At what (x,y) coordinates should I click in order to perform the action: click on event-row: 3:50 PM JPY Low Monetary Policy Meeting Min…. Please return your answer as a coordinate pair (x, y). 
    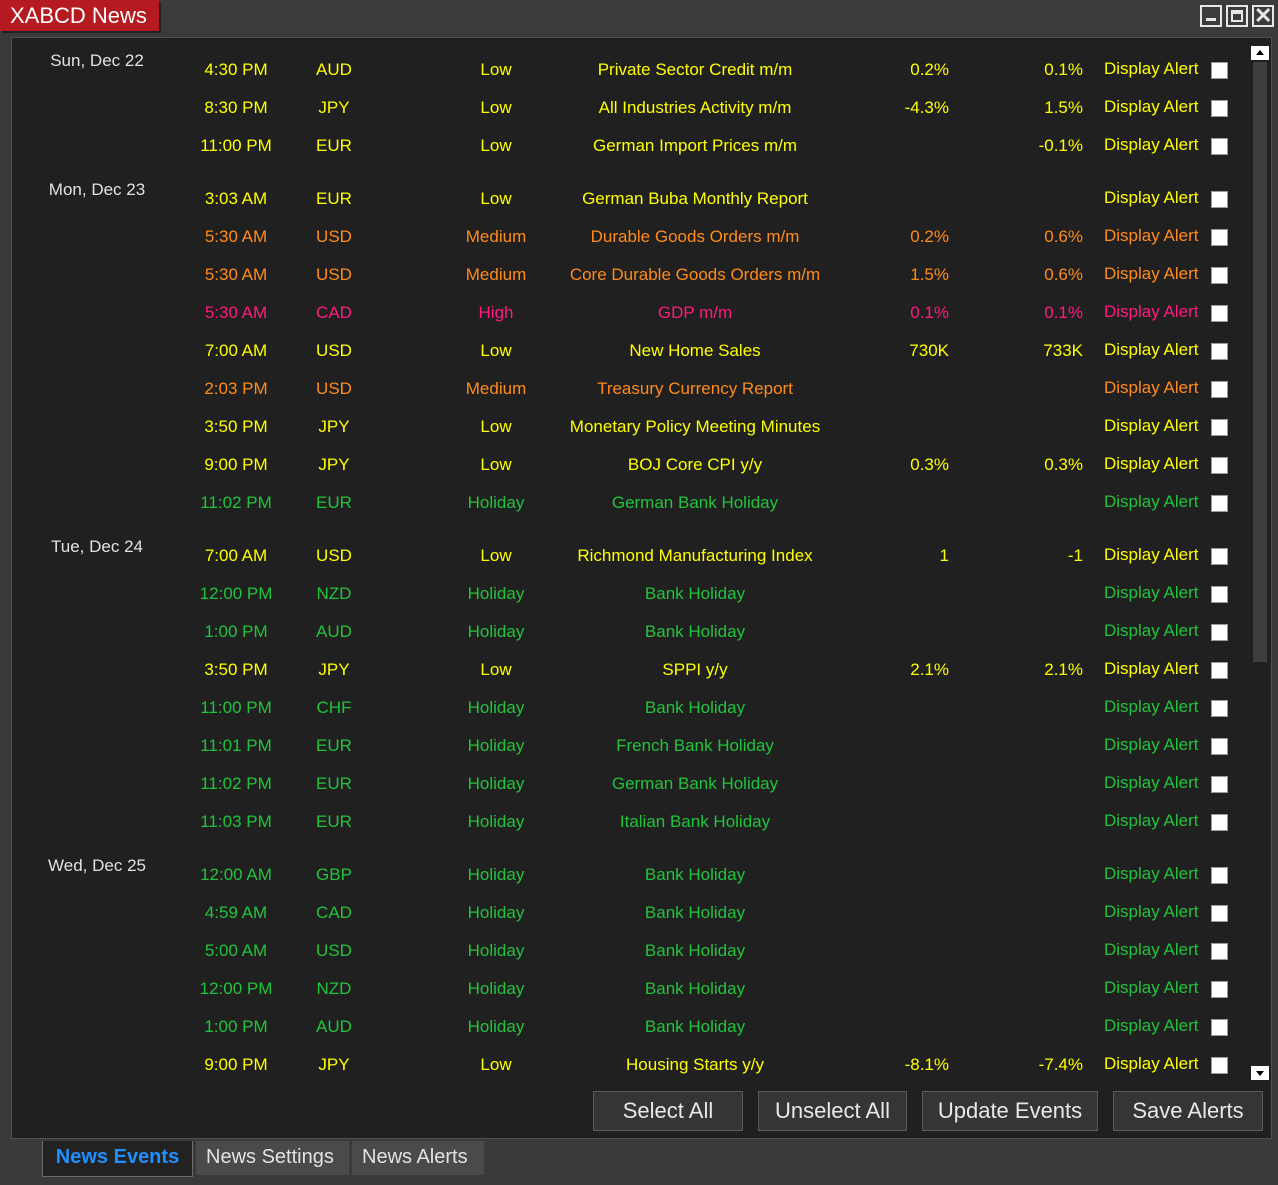
    Looking at the image, I should click on (629, 427).